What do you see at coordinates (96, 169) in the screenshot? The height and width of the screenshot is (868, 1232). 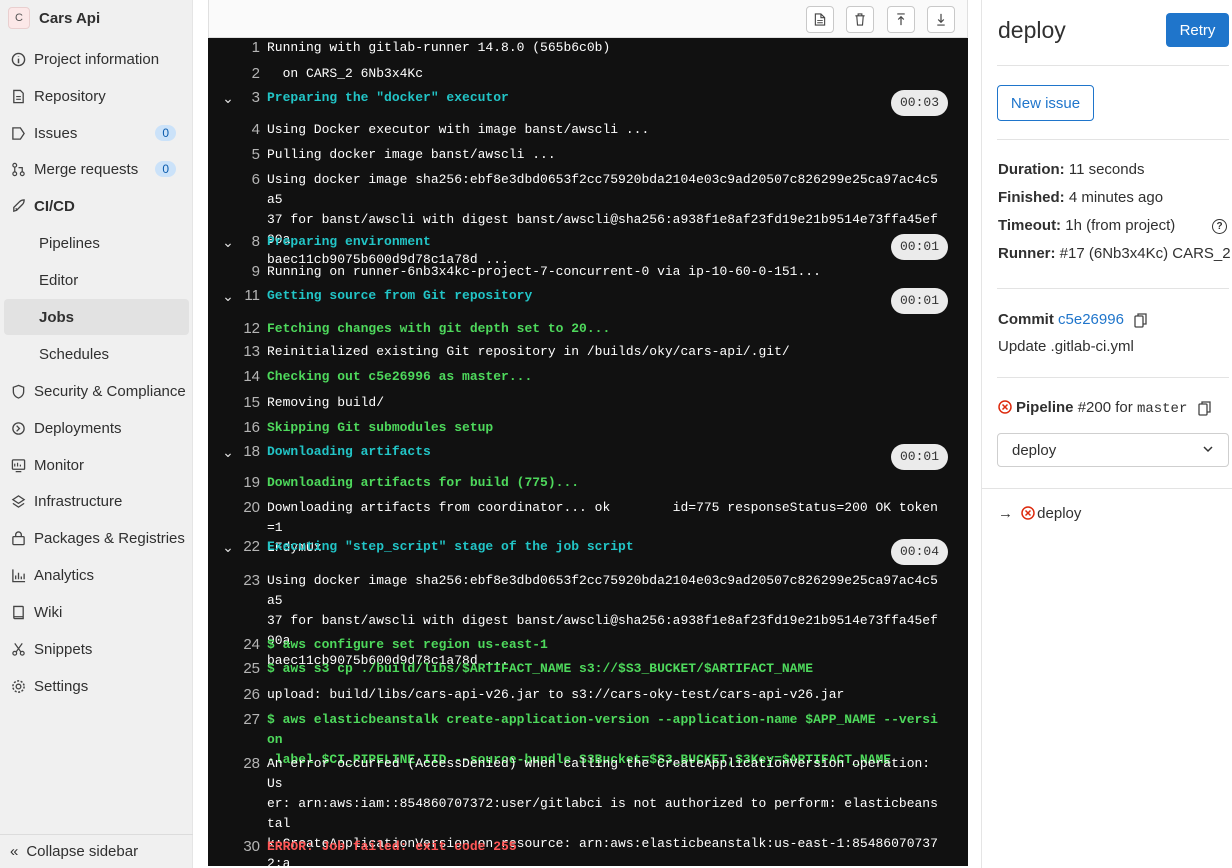 I see `sidebar-item-merge-requests: Merge requests 0` at bounding box center [96, 169].